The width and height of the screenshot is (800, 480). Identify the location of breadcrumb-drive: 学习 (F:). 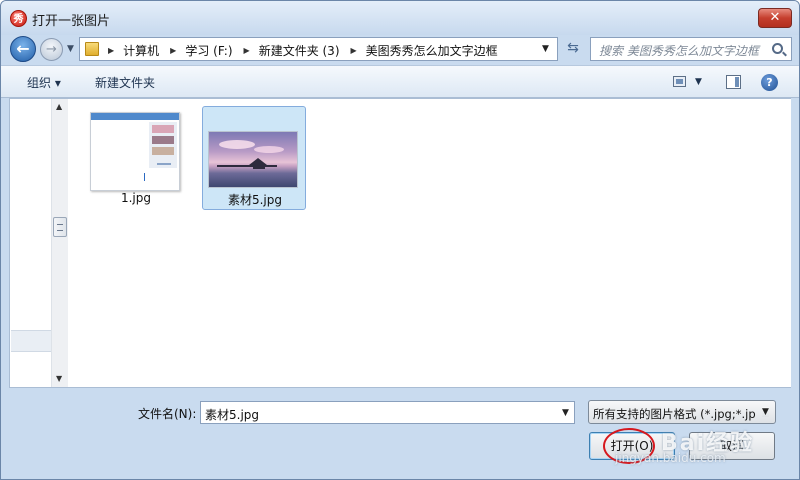
(208, 50).